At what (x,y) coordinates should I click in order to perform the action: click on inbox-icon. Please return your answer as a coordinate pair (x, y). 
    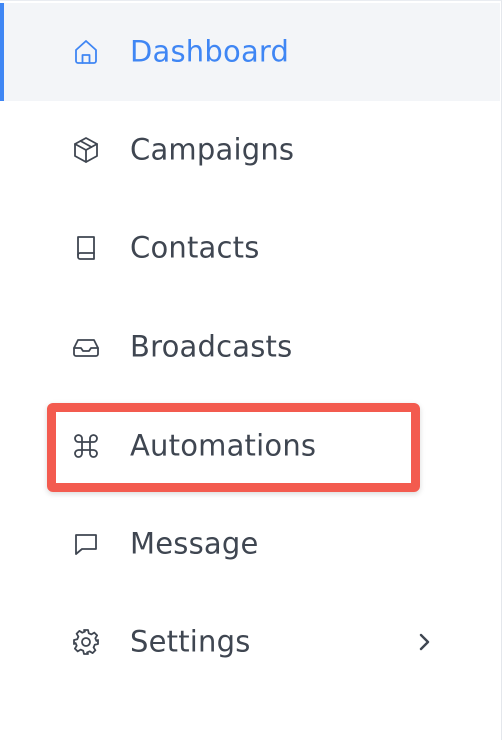
    Looking at the image, I should click on (86, 347).